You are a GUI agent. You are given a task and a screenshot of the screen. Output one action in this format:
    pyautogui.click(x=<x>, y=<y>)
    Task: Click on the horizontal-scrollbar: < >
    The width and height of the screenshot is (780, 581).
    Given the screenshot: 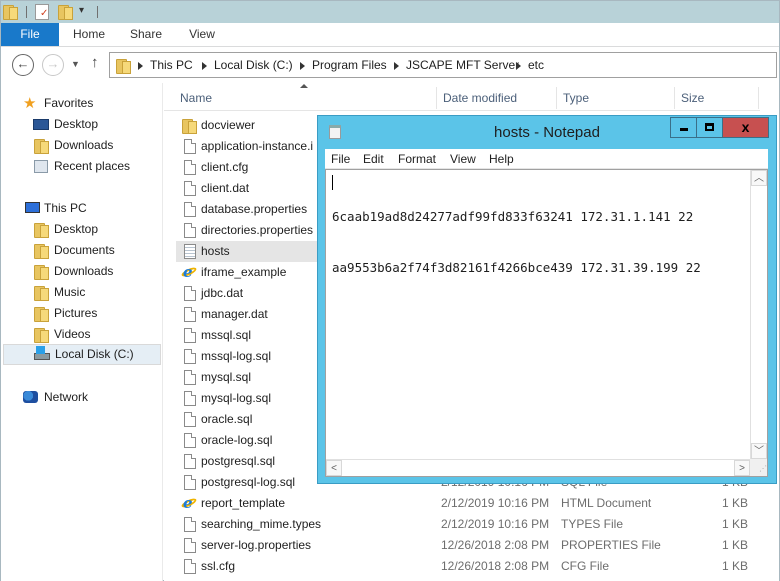 What is the action you would take?
    pyautogui.click(x=538, y=467)
    